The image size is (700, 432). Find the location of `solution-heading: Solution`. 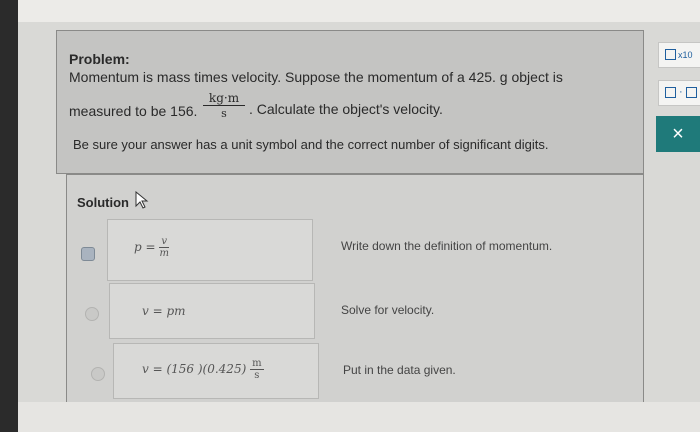

solution-heading: Solution is located at coordinates (103, 202).